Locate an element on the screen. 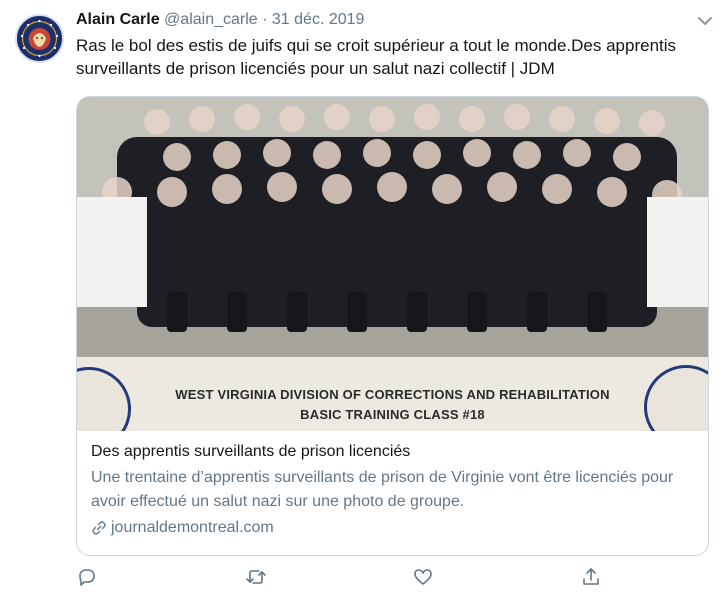 The width and height of the screenshot is (726, 600). lion-logo-icon is located at coordinates (39, 38).